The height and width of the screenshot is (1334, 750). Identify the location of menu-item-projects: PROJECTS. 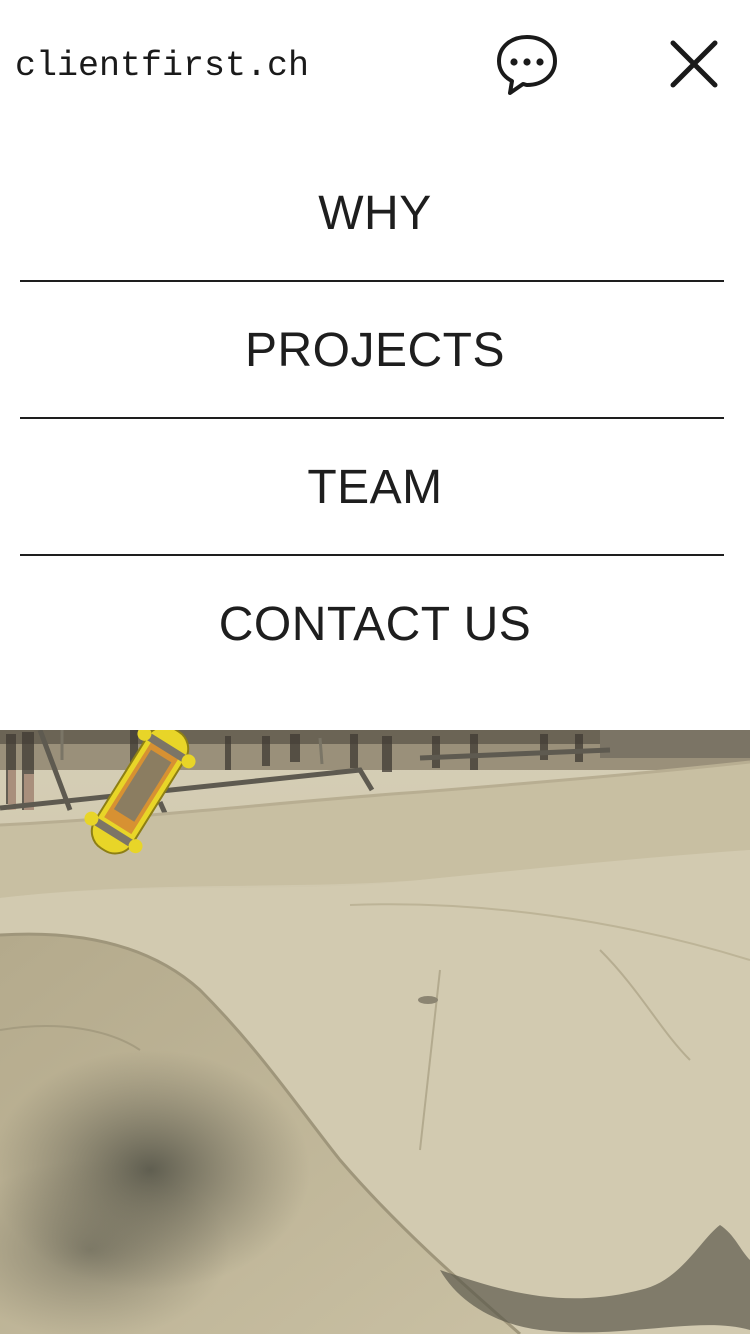
(375, 349).